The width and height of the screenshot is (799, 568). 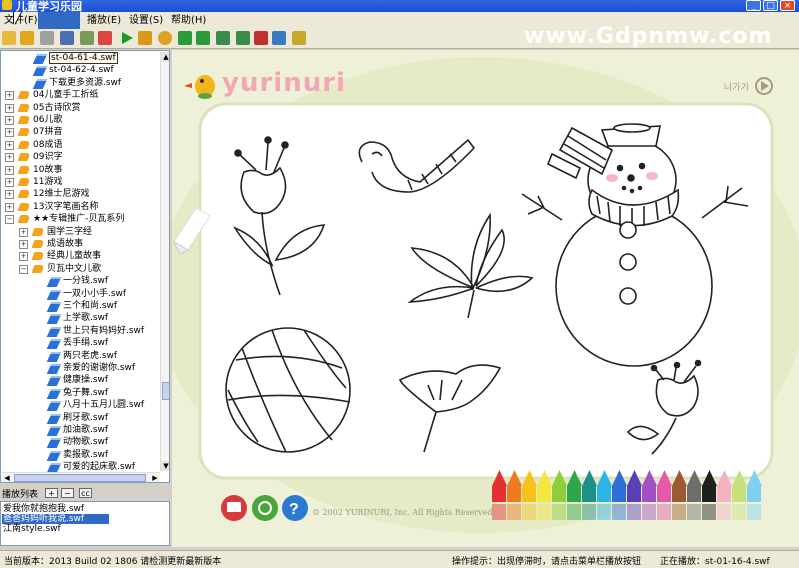 I want to click on capture-icon, so click(x=87, y=38).